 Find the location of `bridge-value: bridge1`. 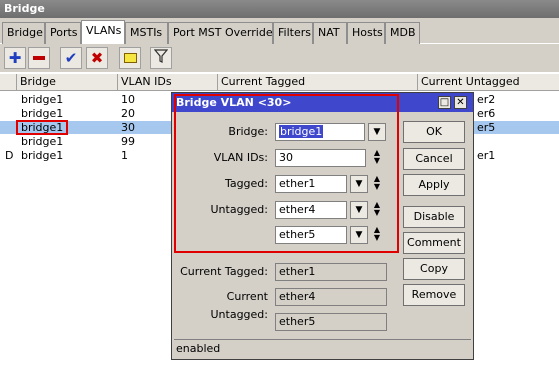

bridge-value: bridge1 is located at coordinates (301, 131).